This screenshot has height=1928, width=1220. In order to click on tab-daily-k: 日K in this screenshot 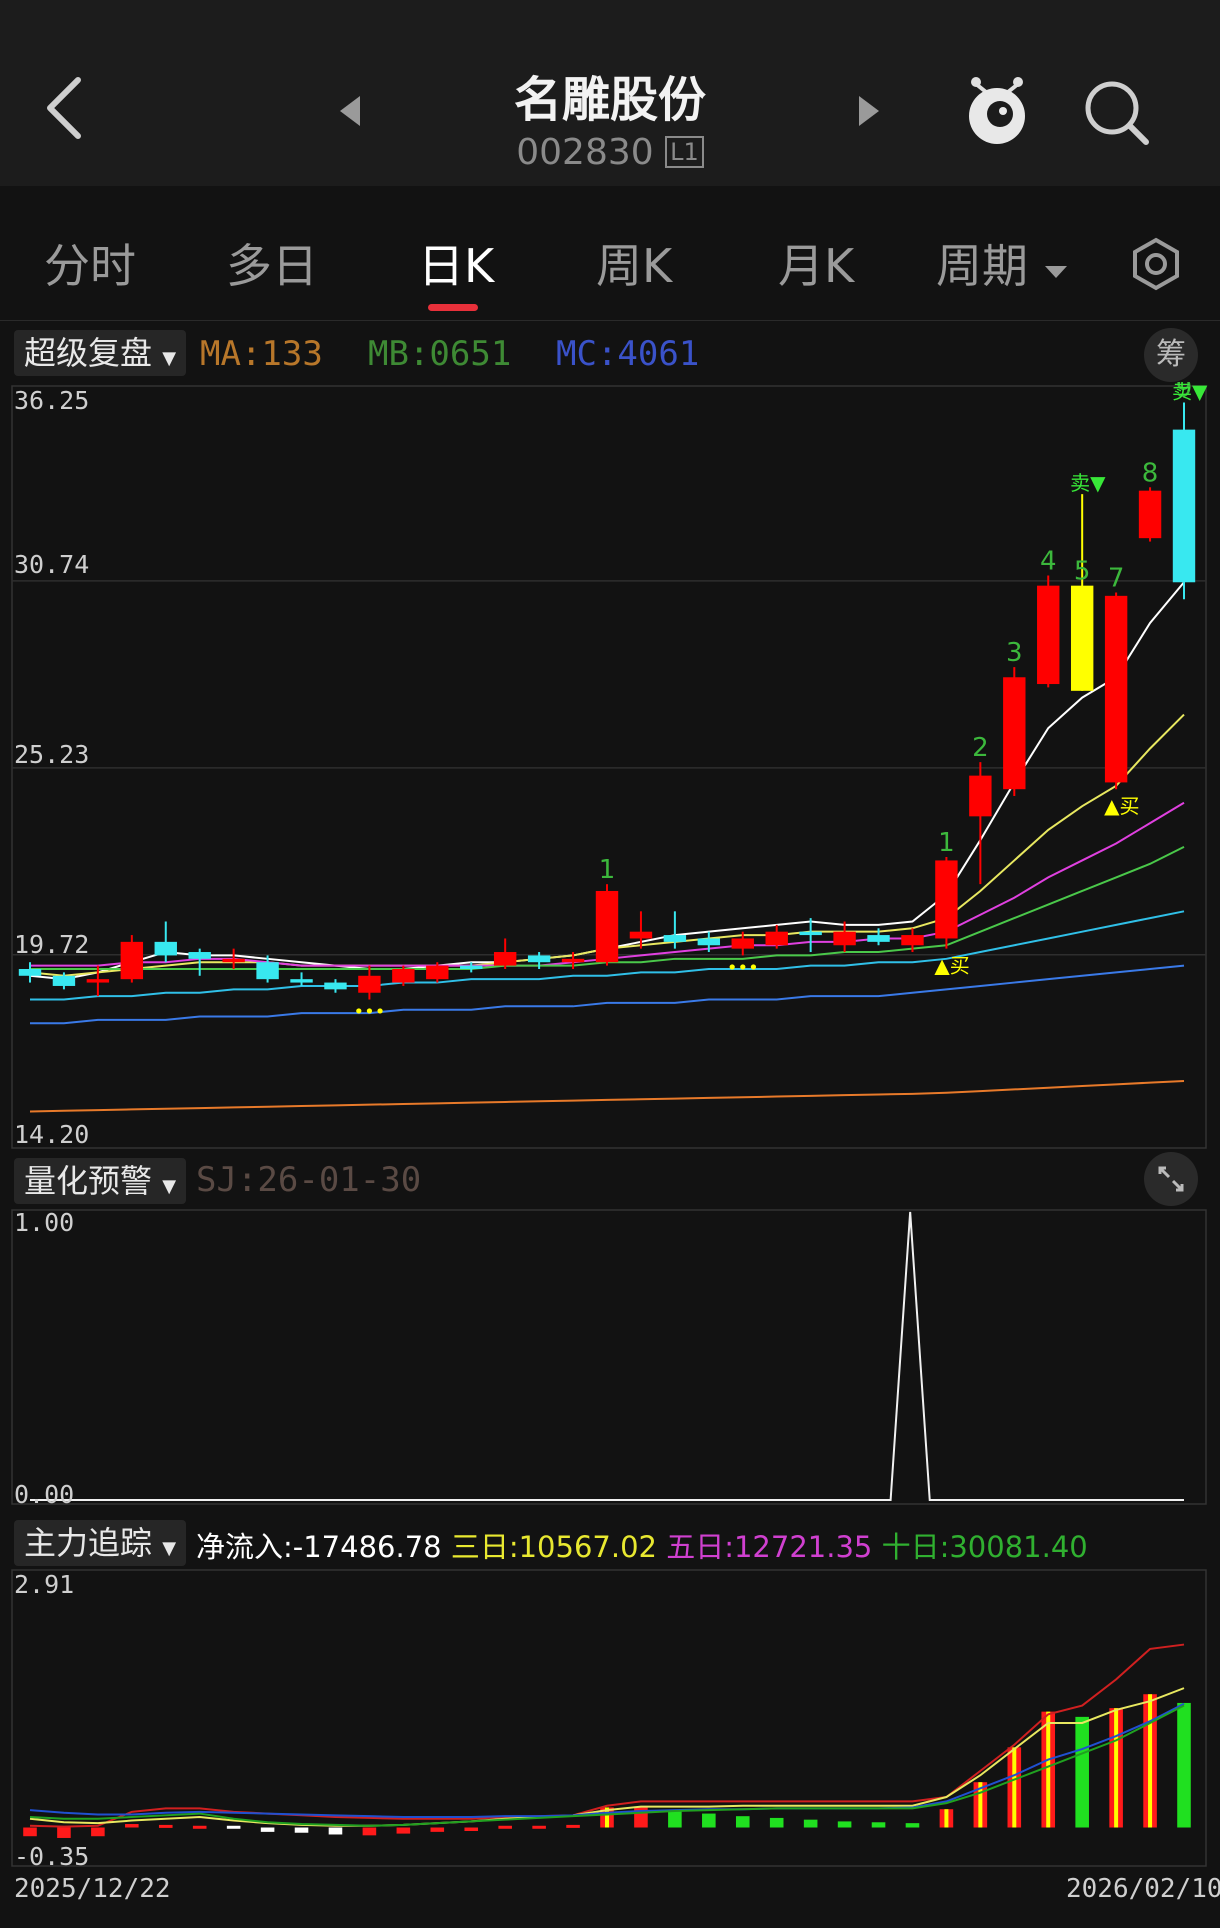, I will do `click(456, 263)`.